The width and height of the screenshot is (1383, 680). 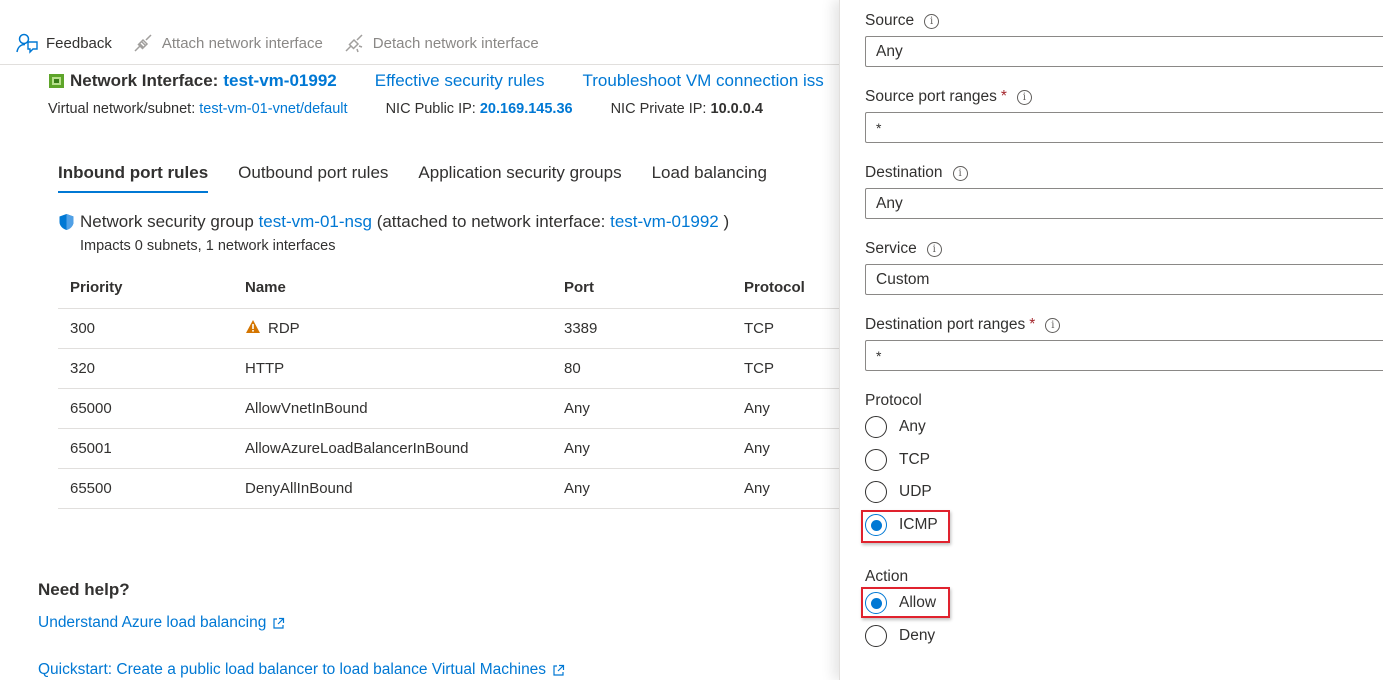 I want to click on rule-protocol: TCP, so click(x=786, y=328).